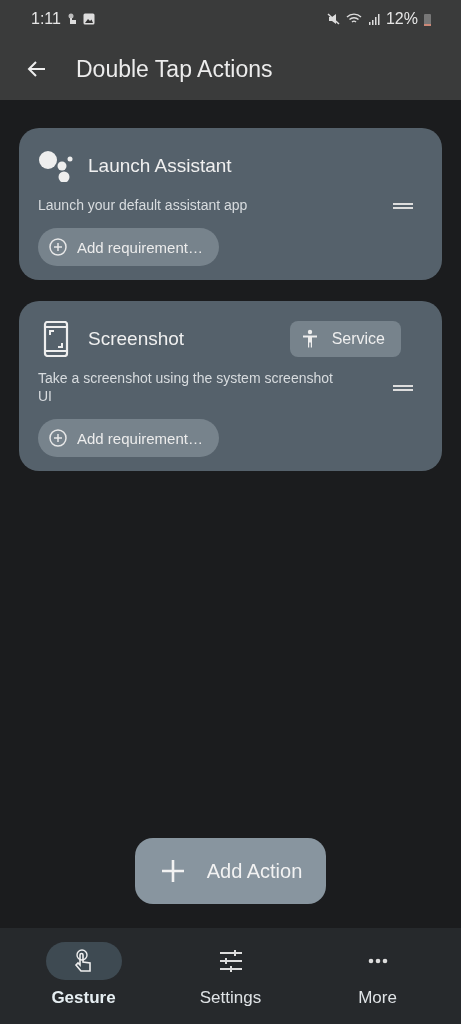  What do you see at coordinates (373, 19) in the screenshot?
I see `signal-icon` at bounding box center [373, 19].